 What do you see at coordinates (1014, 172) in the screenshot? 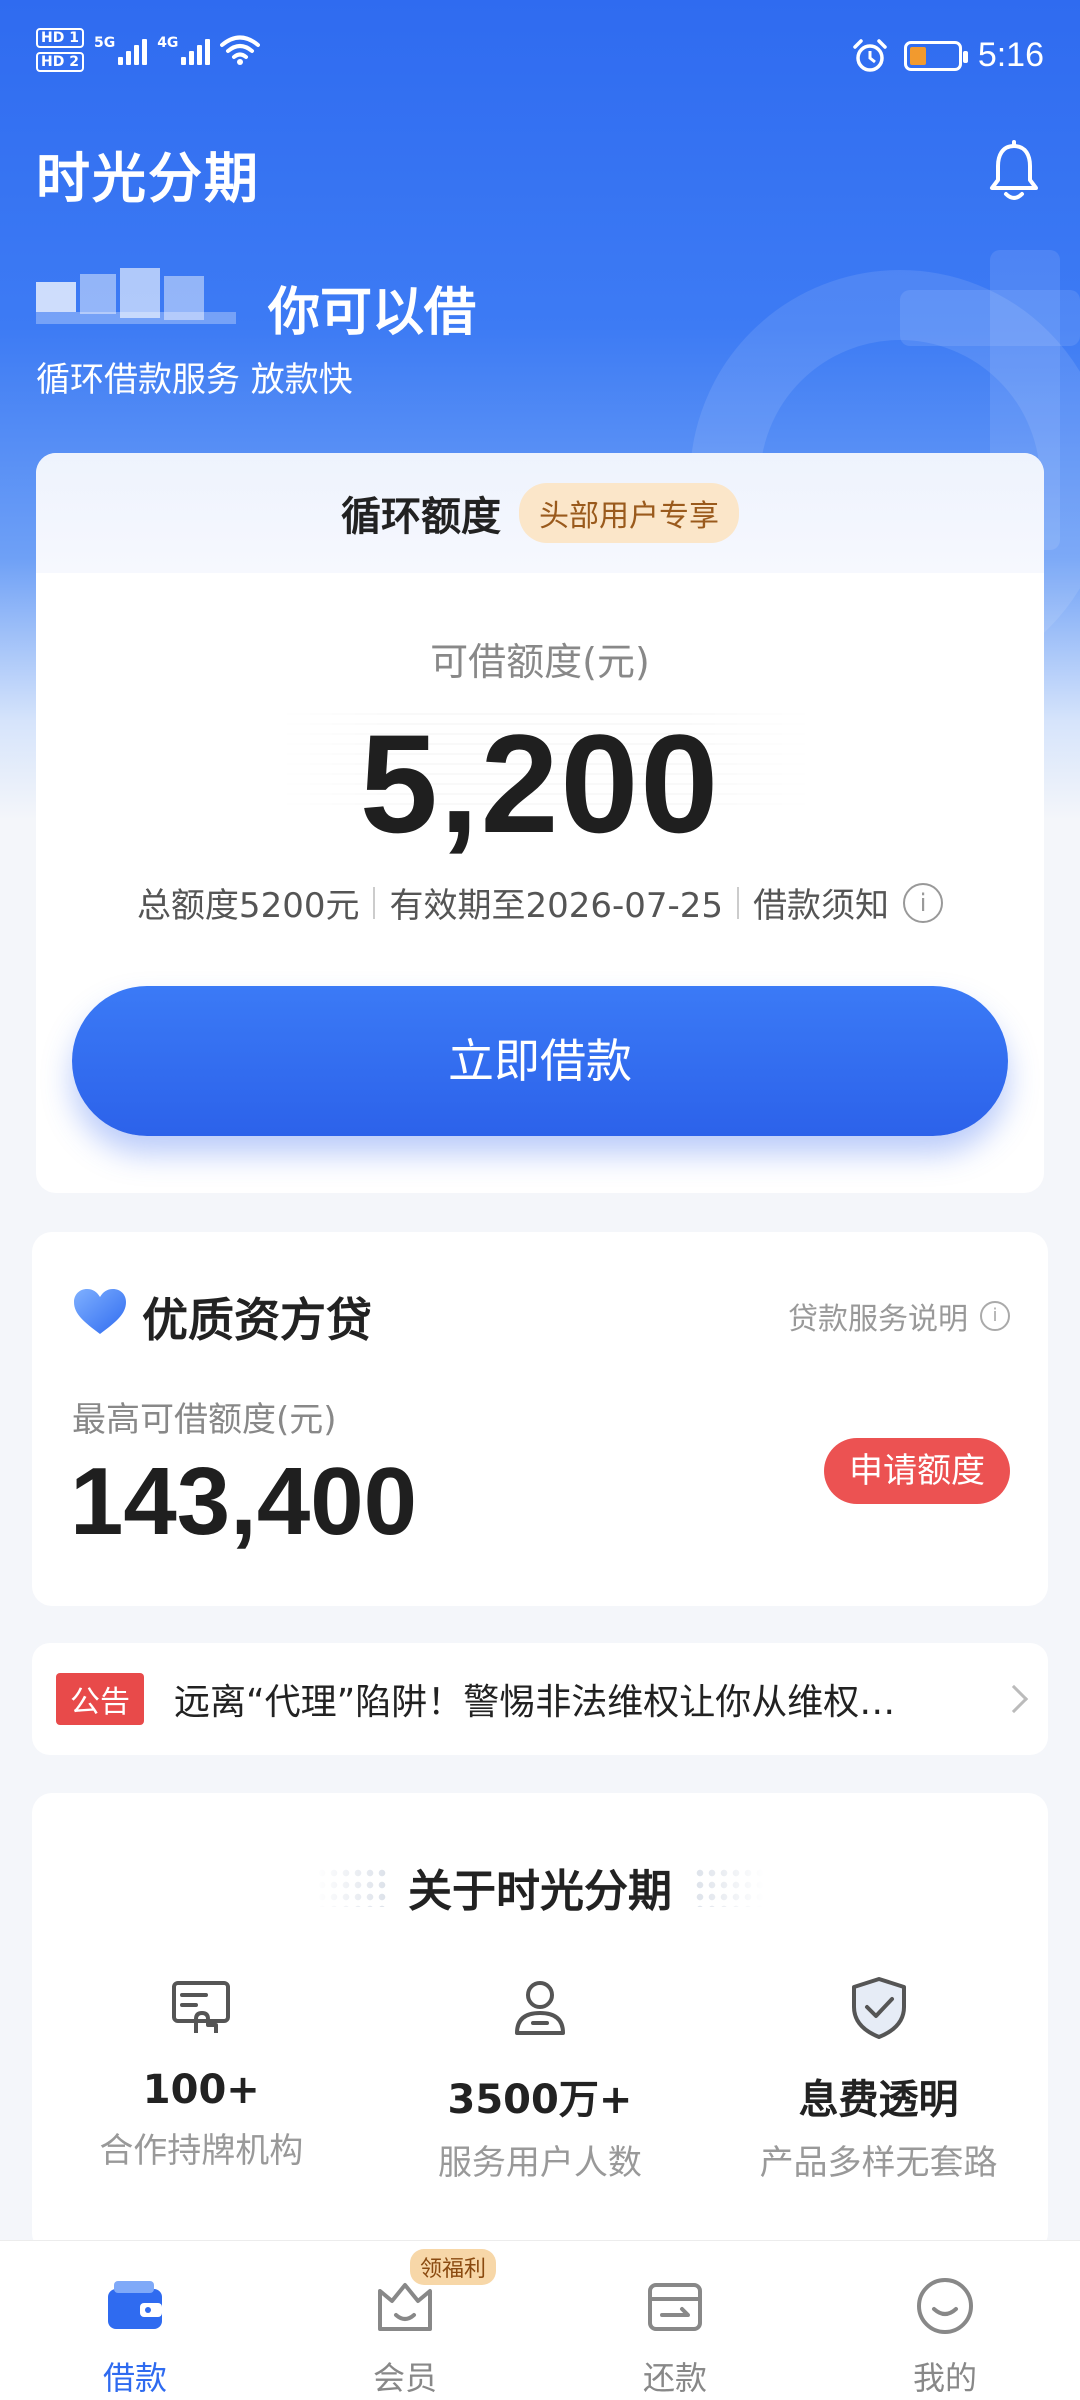
I see `bell-icon` at bounding box center [1014, 172].